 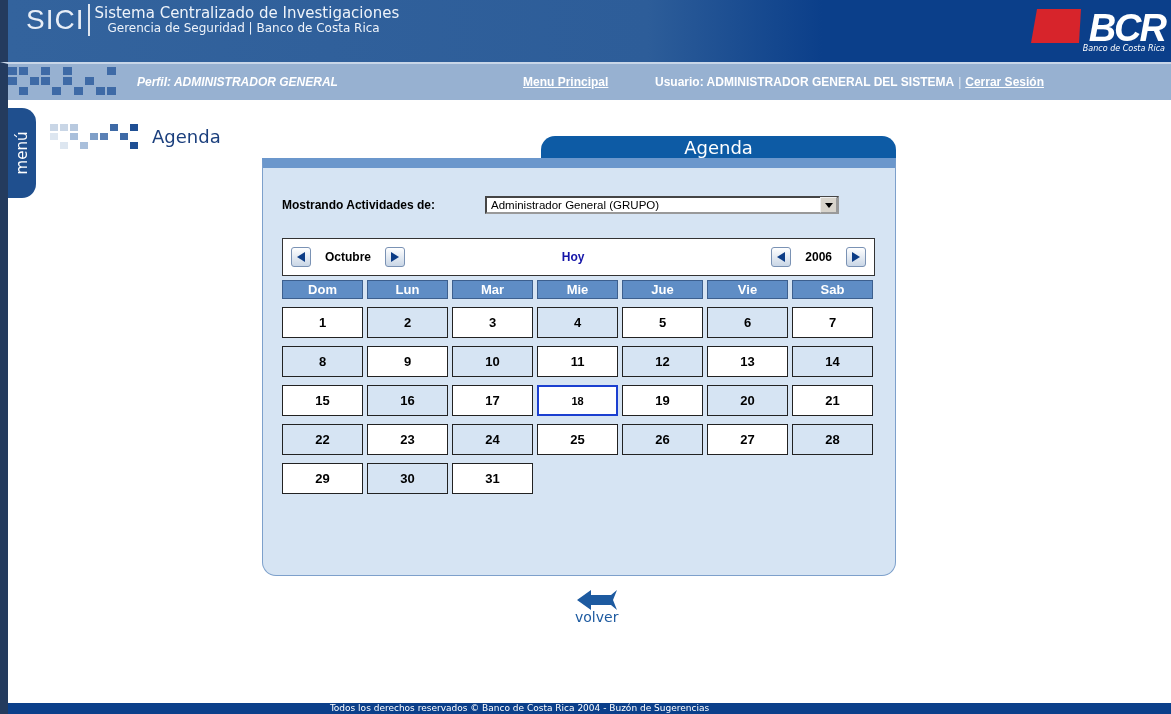 I want to click on app-title: Sistema Centralizado de Investigaciones, so click(x=247, y=13).